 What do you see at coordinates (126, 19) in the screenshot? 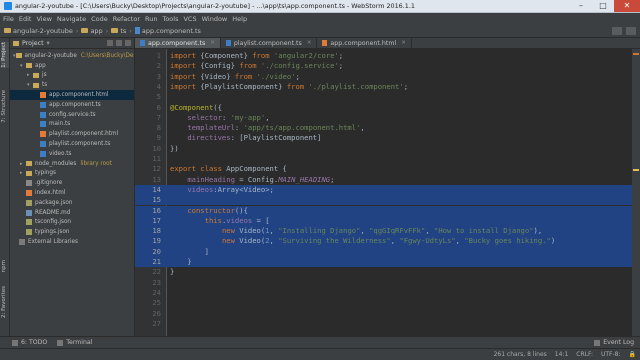
I see `menu-refactor: Refactor` at bounding box center [126, 19].